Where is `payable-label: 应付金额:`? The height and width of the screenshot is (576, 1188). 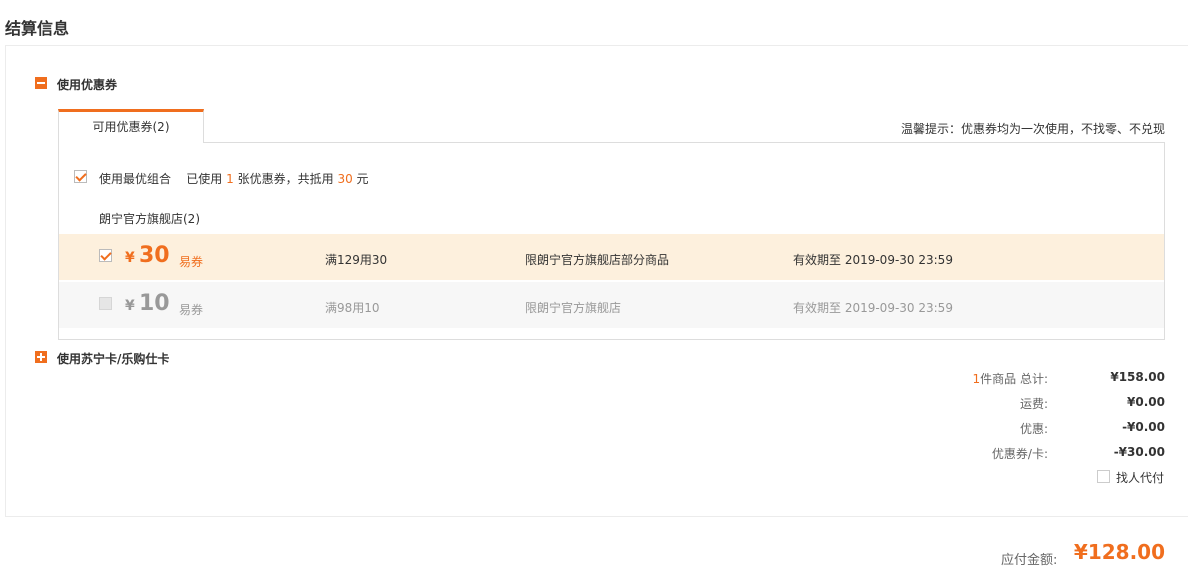
payable-label: 应付金额: is located at coordinates (1029, 560).